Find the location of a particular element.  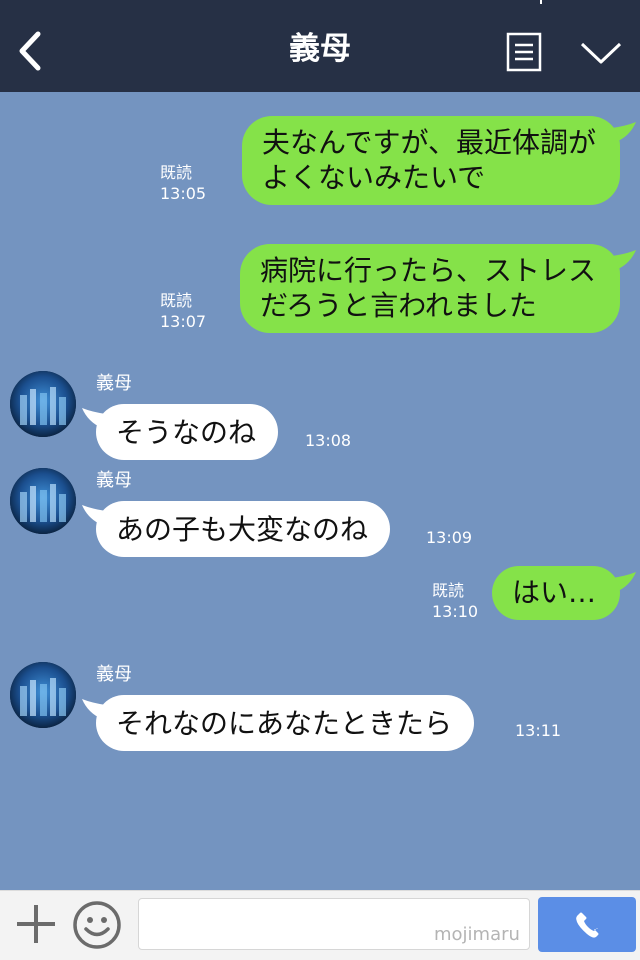

message-text-line: よくないみたいで is located at coordinates (373, 177).